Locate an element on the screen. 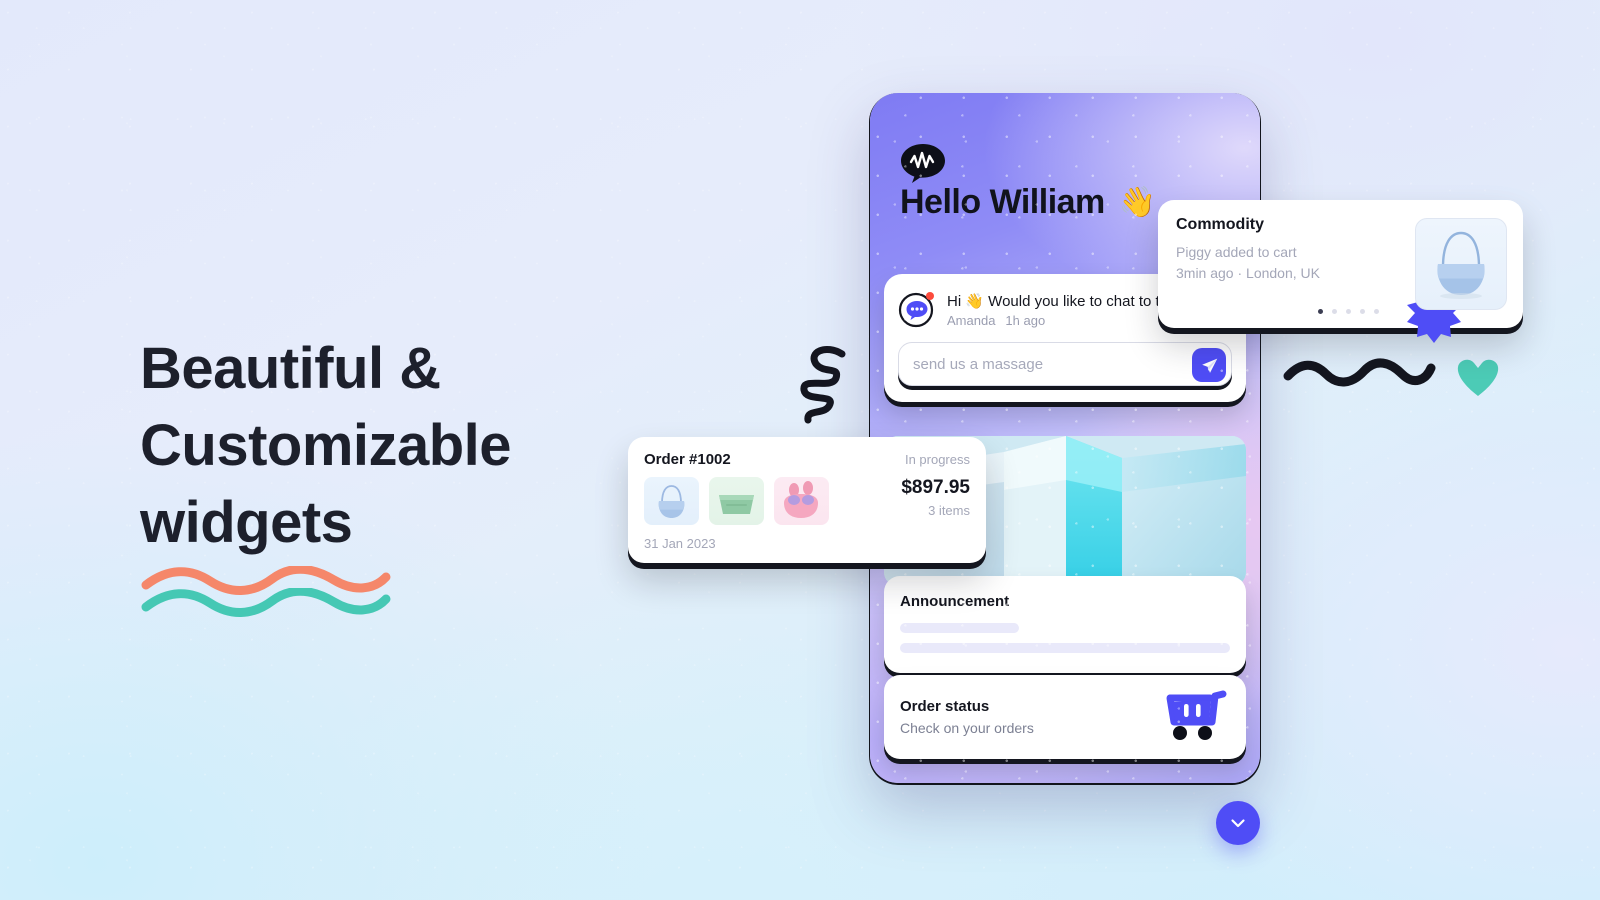 The image size is (1600, 900). spiral-doodle-icon is located at coordinates (823, 385).